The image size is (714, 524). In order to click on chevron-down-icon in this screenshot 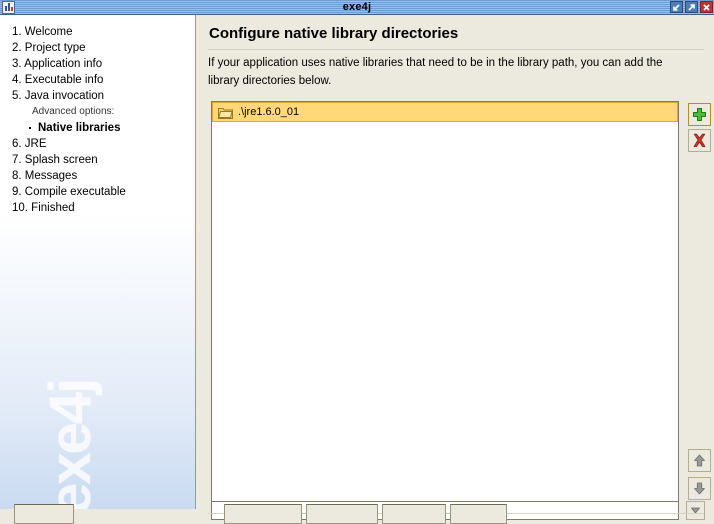, I will do `click(695, 510)`.